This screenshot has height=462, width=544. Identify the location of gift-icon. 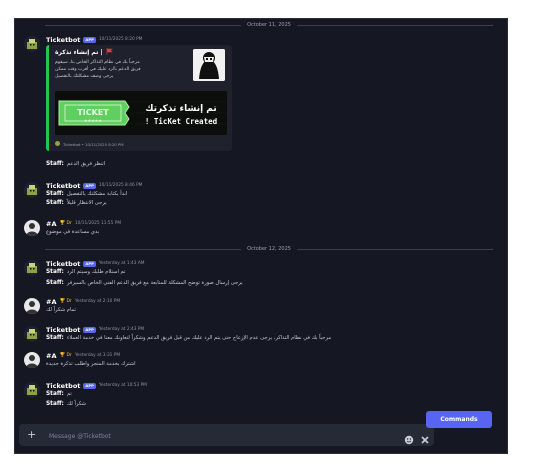
(425, 437).